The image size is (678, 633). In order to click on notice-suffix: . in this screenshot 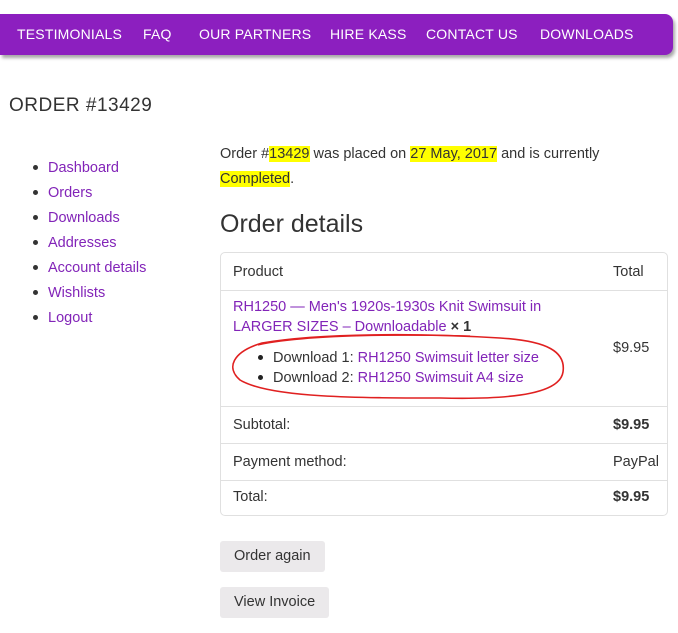, I will do `click(292, 179)`.